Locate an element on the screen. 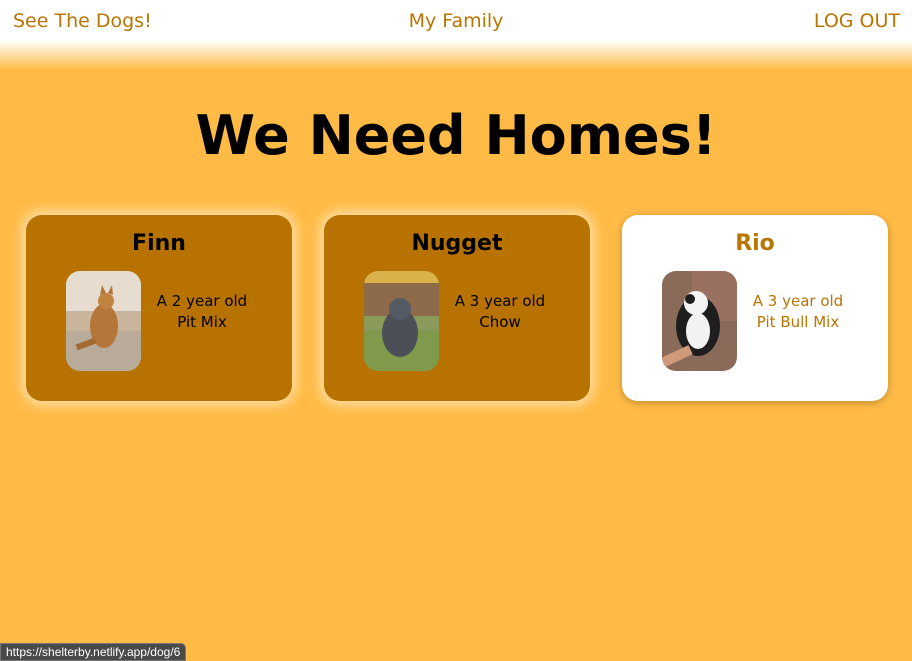 This screenshot has height=661, width=912. dog-photo-rio is located at coordinates (699, 321).